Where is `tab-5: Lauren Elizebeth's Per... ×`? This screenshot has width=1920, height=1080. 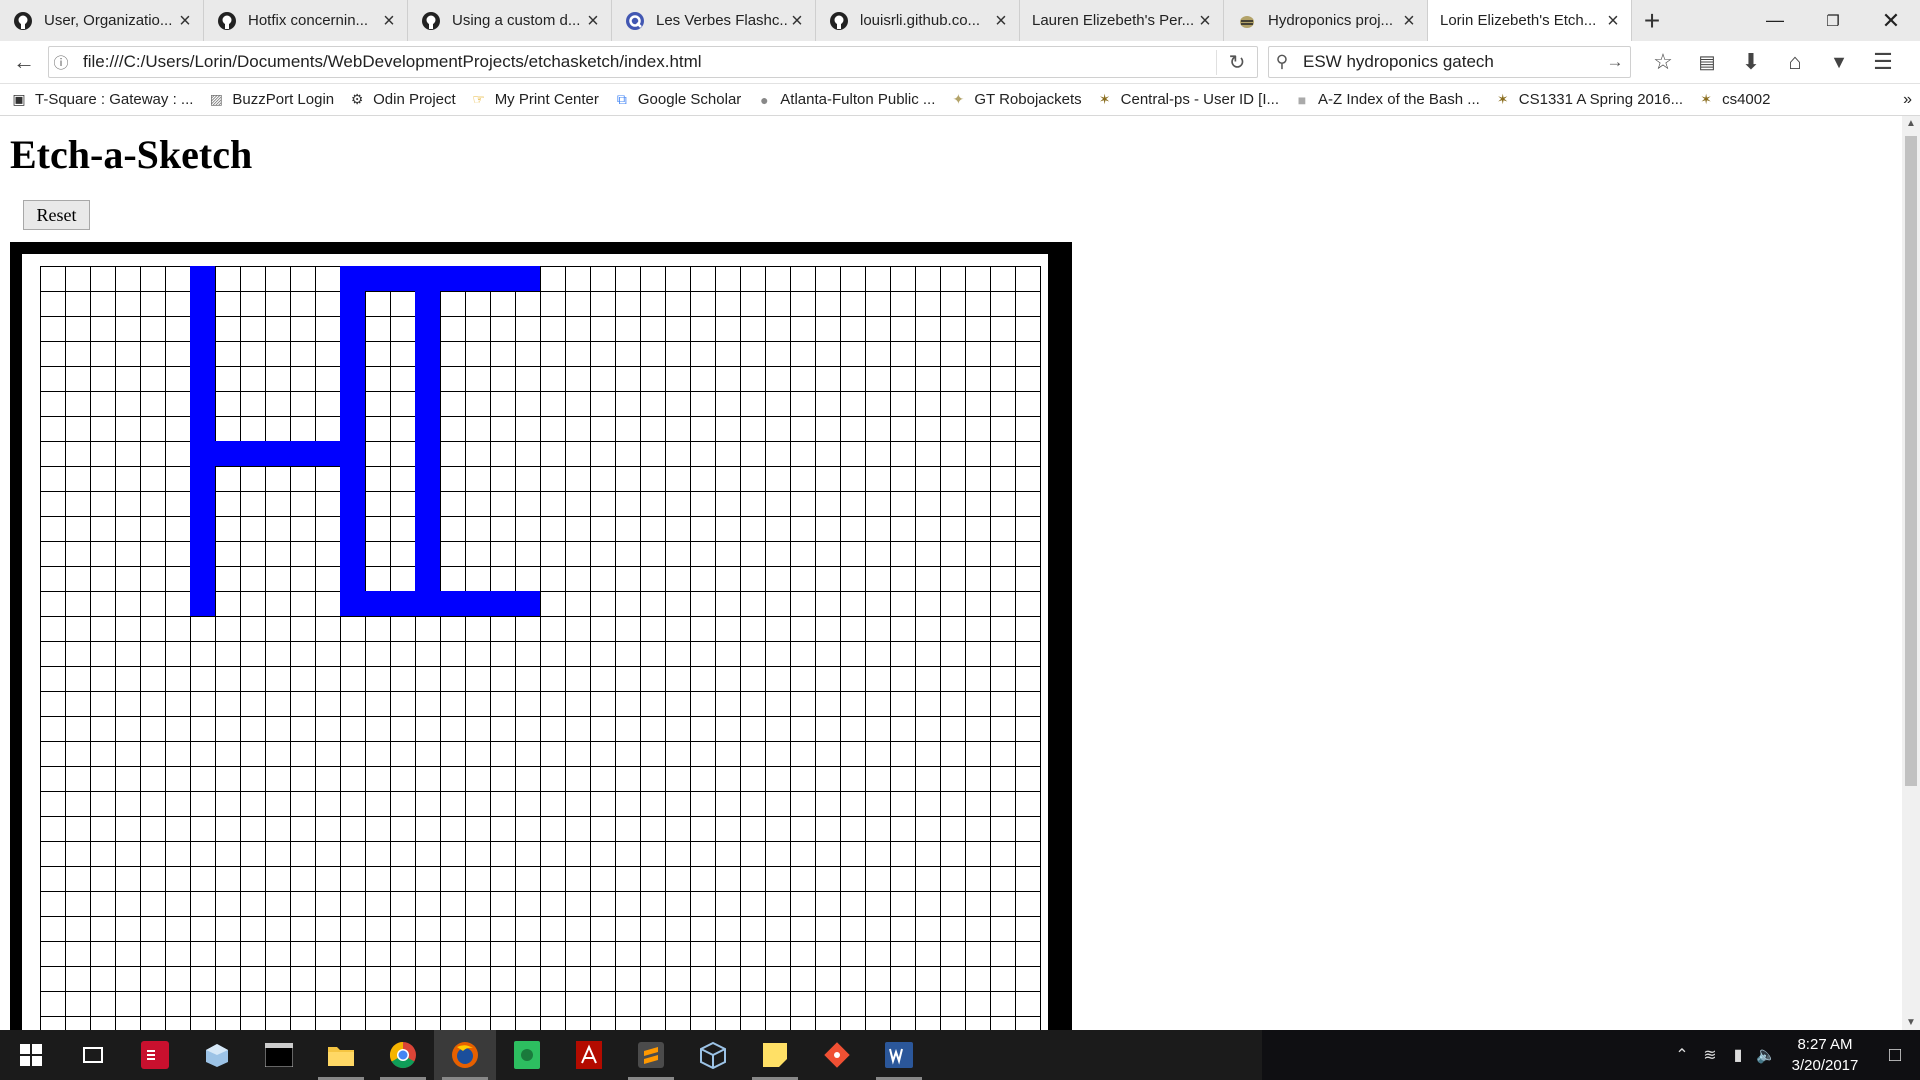 tab-5: Lauren Elizebeth's Per... × is located at coordinates (1122, 20).